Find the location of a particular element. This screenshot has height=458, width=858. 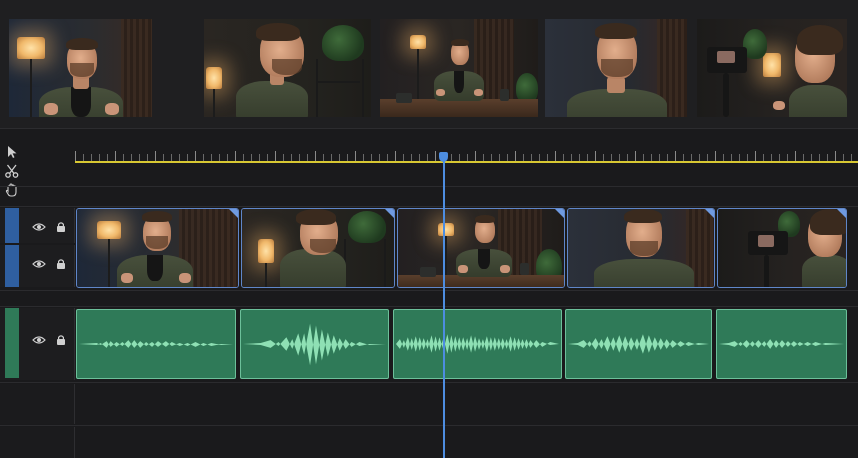

hand-tool is located at coordinates (12, 190).